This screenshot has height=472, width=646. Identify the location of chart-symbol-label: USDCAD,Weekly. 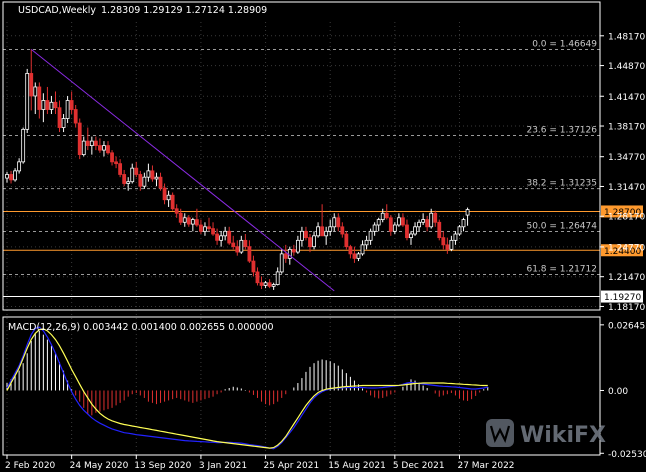
(57, 10).